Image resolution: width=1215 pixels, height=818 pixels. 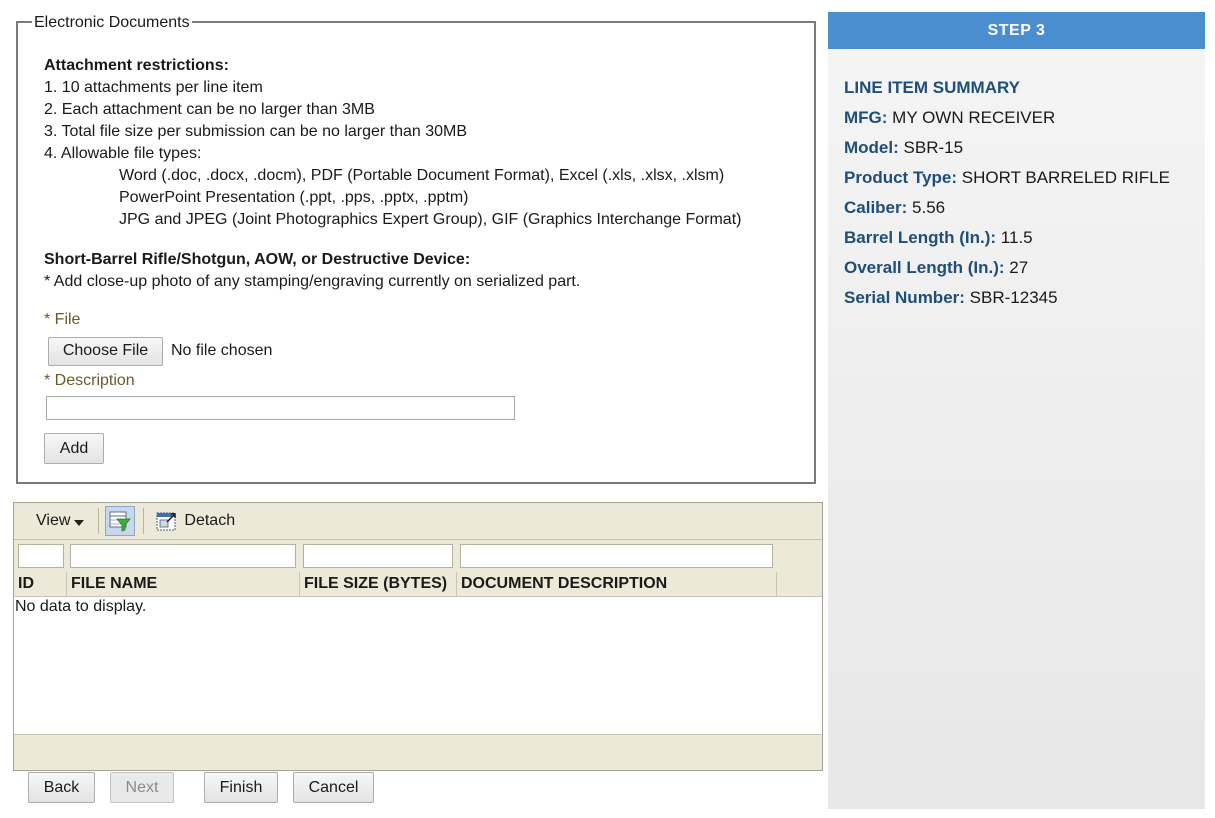 I want to click on summary-key: Model:, so click(x=871, y=147).